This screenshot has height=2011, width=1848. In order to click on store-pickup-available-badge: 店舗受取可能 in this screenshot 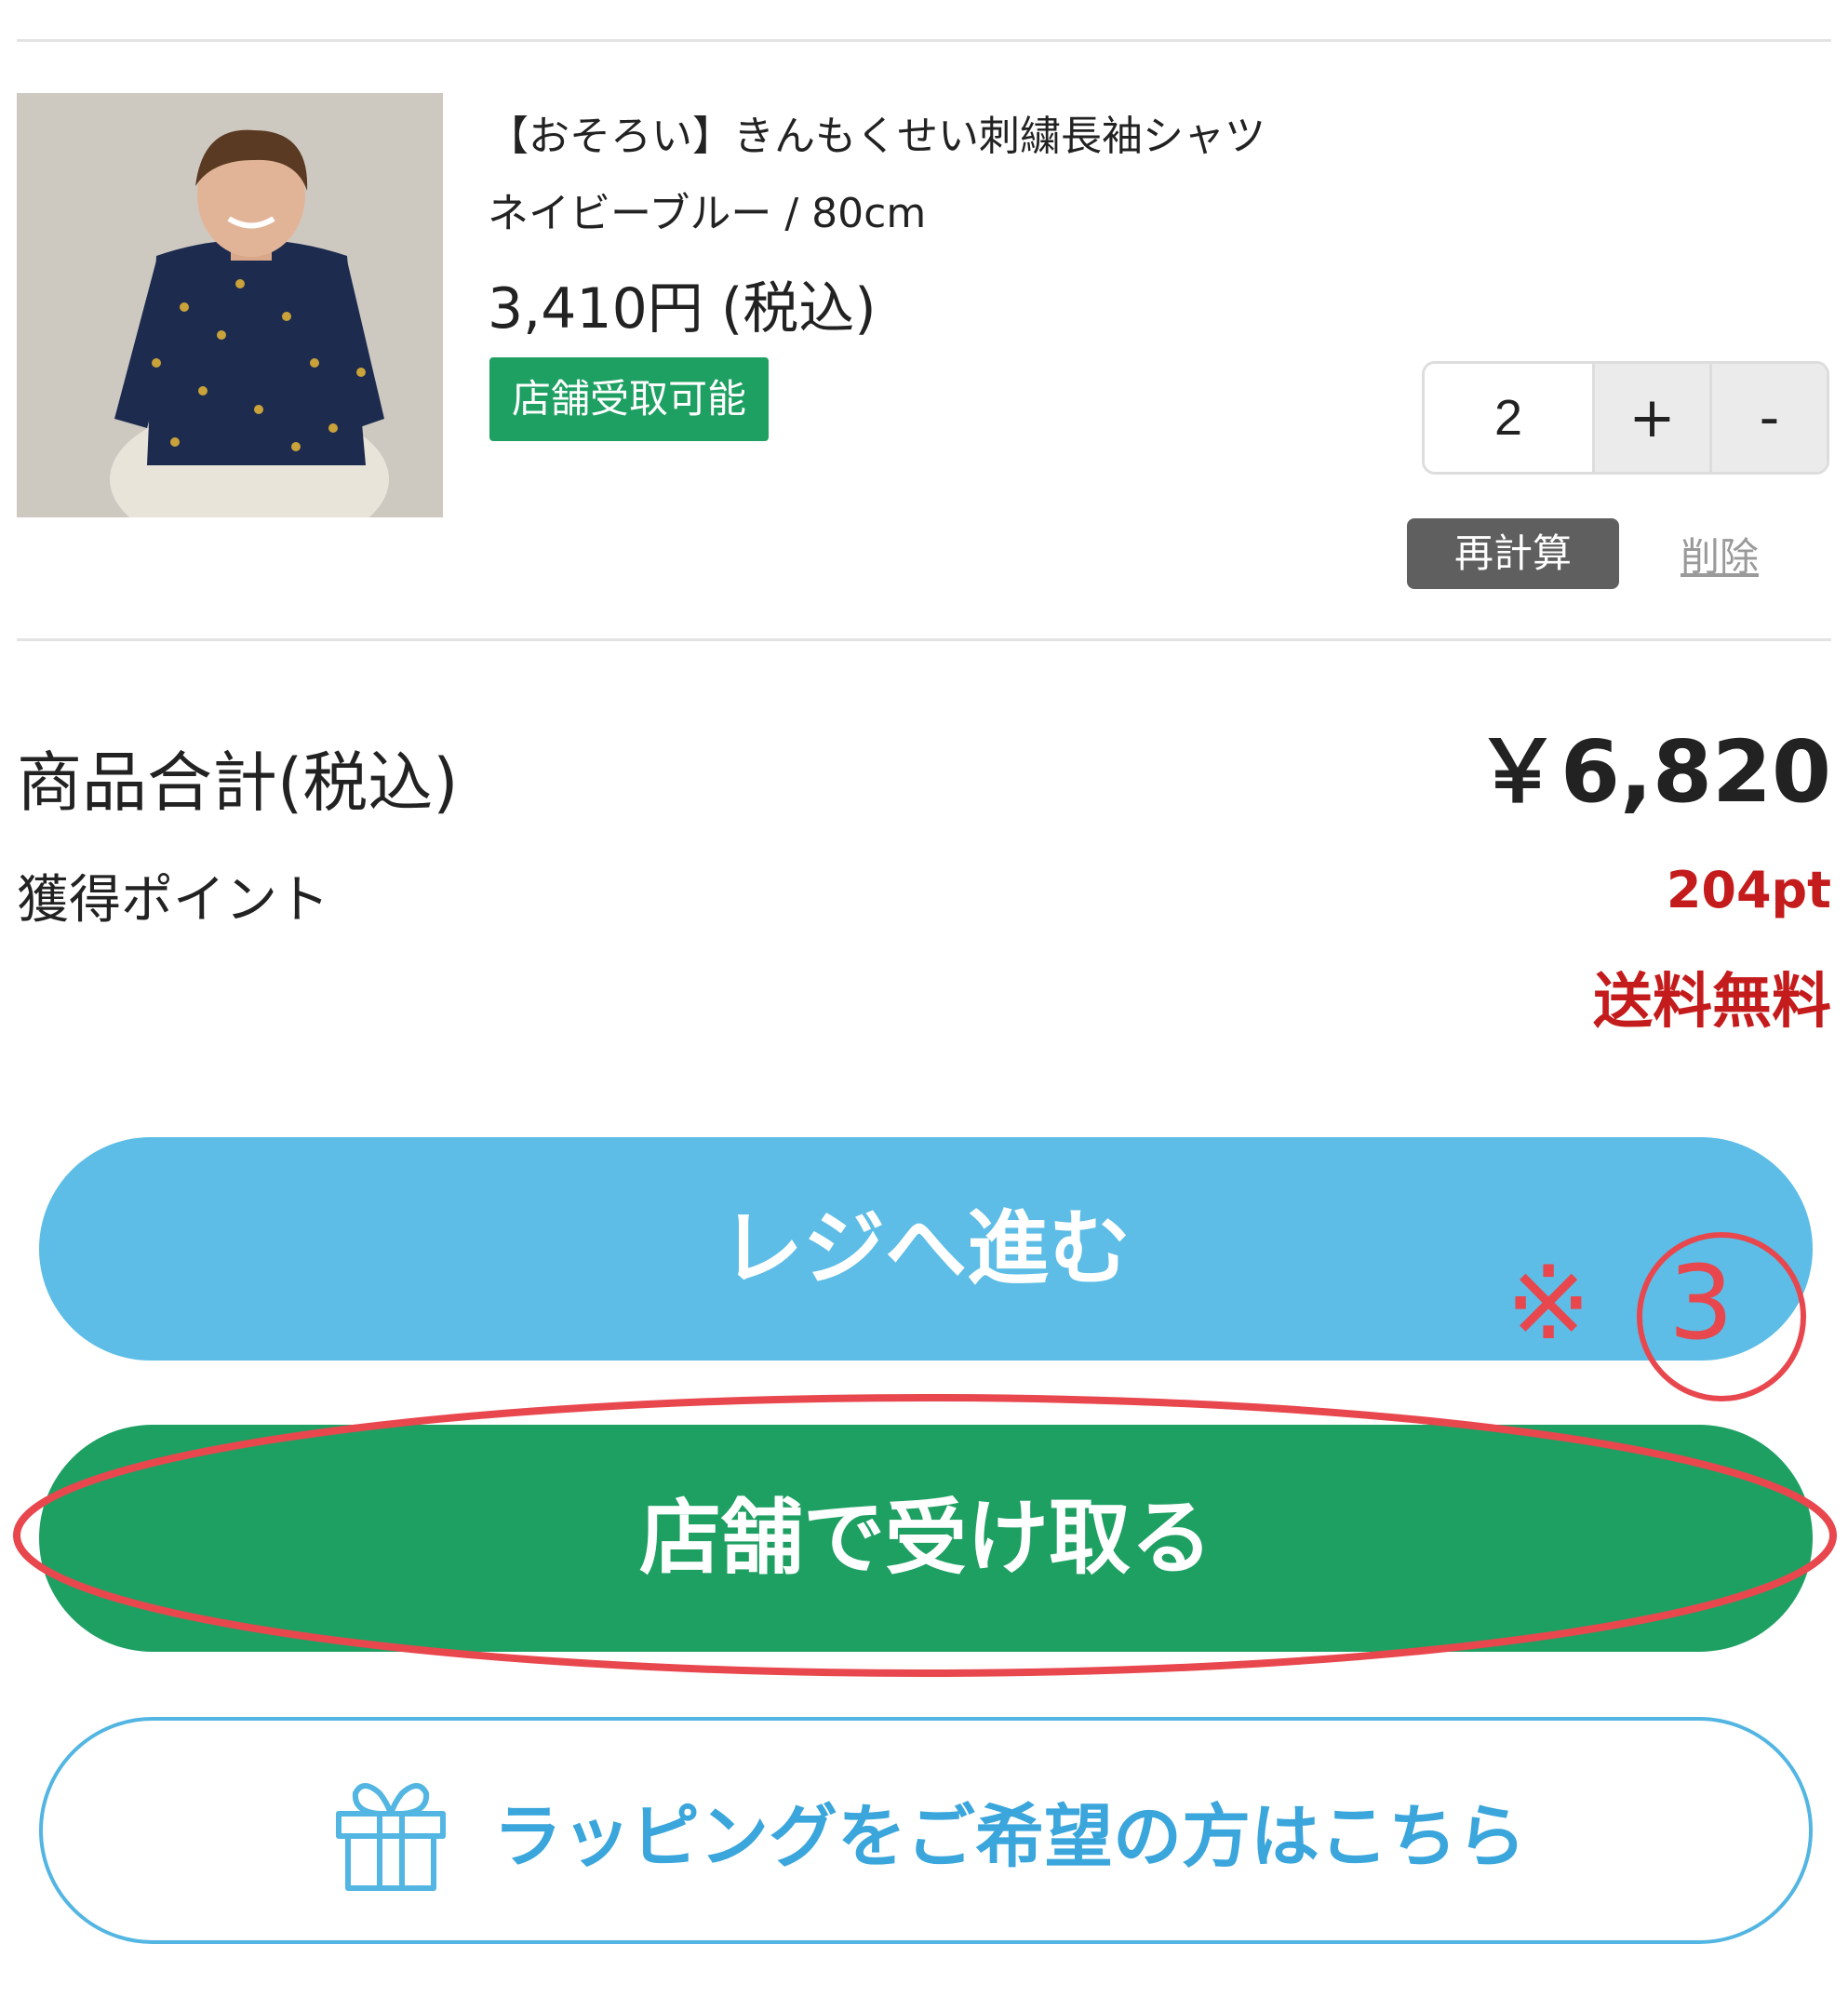, I will do `click(629, 399)`.